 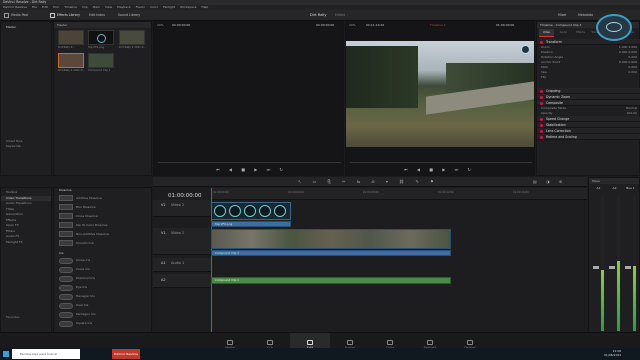 I want to click on track-header-v1: V1 Video 1, so click(x=182, y=241).